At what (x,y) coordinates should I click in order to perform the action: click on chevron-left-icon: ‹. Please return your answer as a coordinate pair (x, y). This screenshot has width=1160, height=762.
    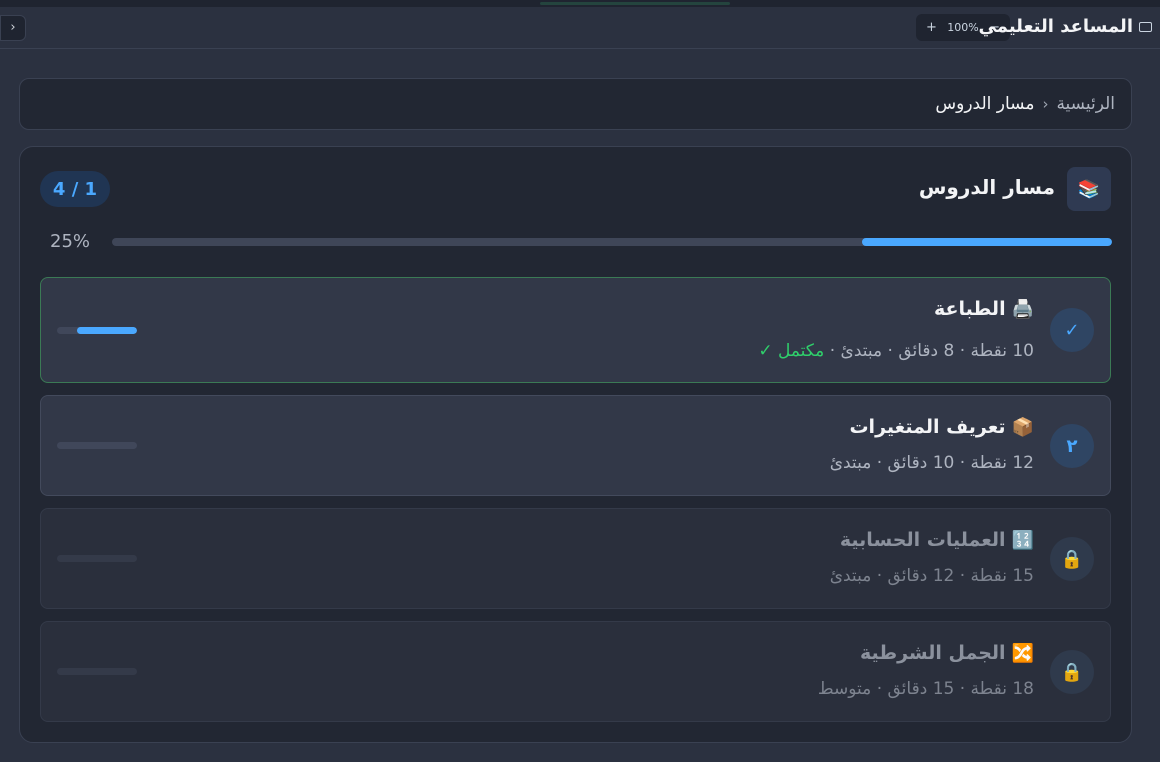
    Looking at the image, I should click on (1045, 104).